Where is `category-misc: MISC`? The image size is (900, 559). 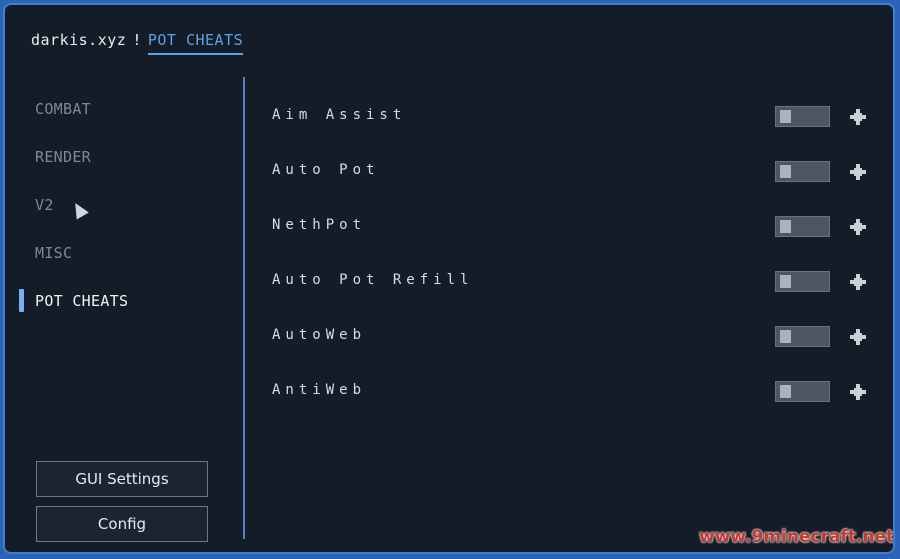 category-misc: MISC is located at coordinates (124, 263).